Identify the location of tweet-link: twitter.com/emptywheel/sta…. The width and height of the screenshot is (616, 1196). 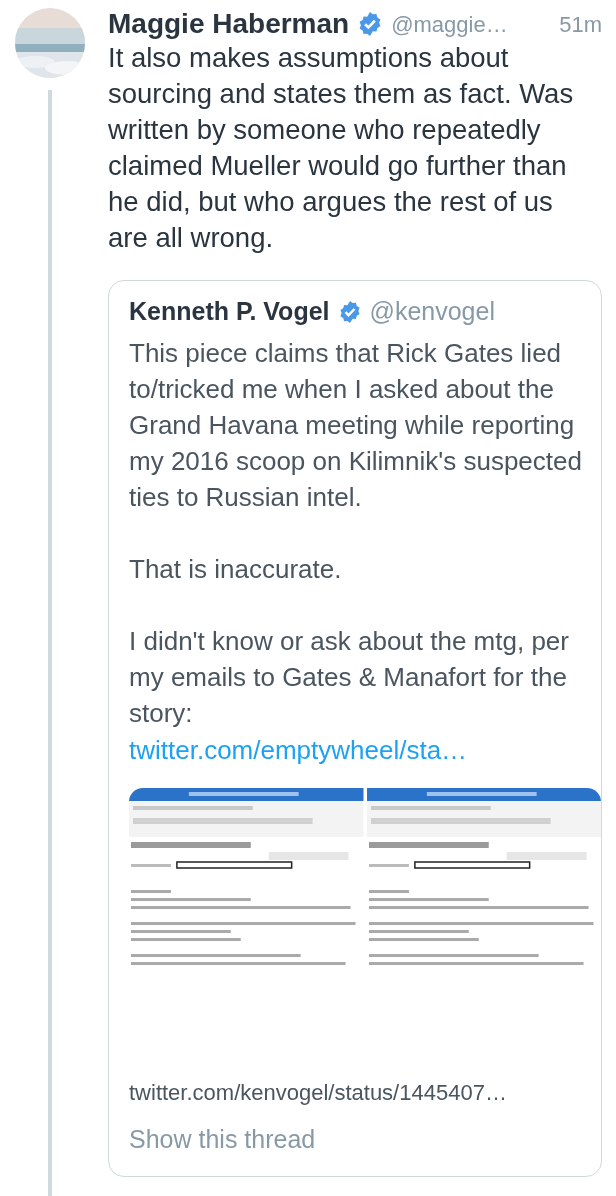
(365, 750).